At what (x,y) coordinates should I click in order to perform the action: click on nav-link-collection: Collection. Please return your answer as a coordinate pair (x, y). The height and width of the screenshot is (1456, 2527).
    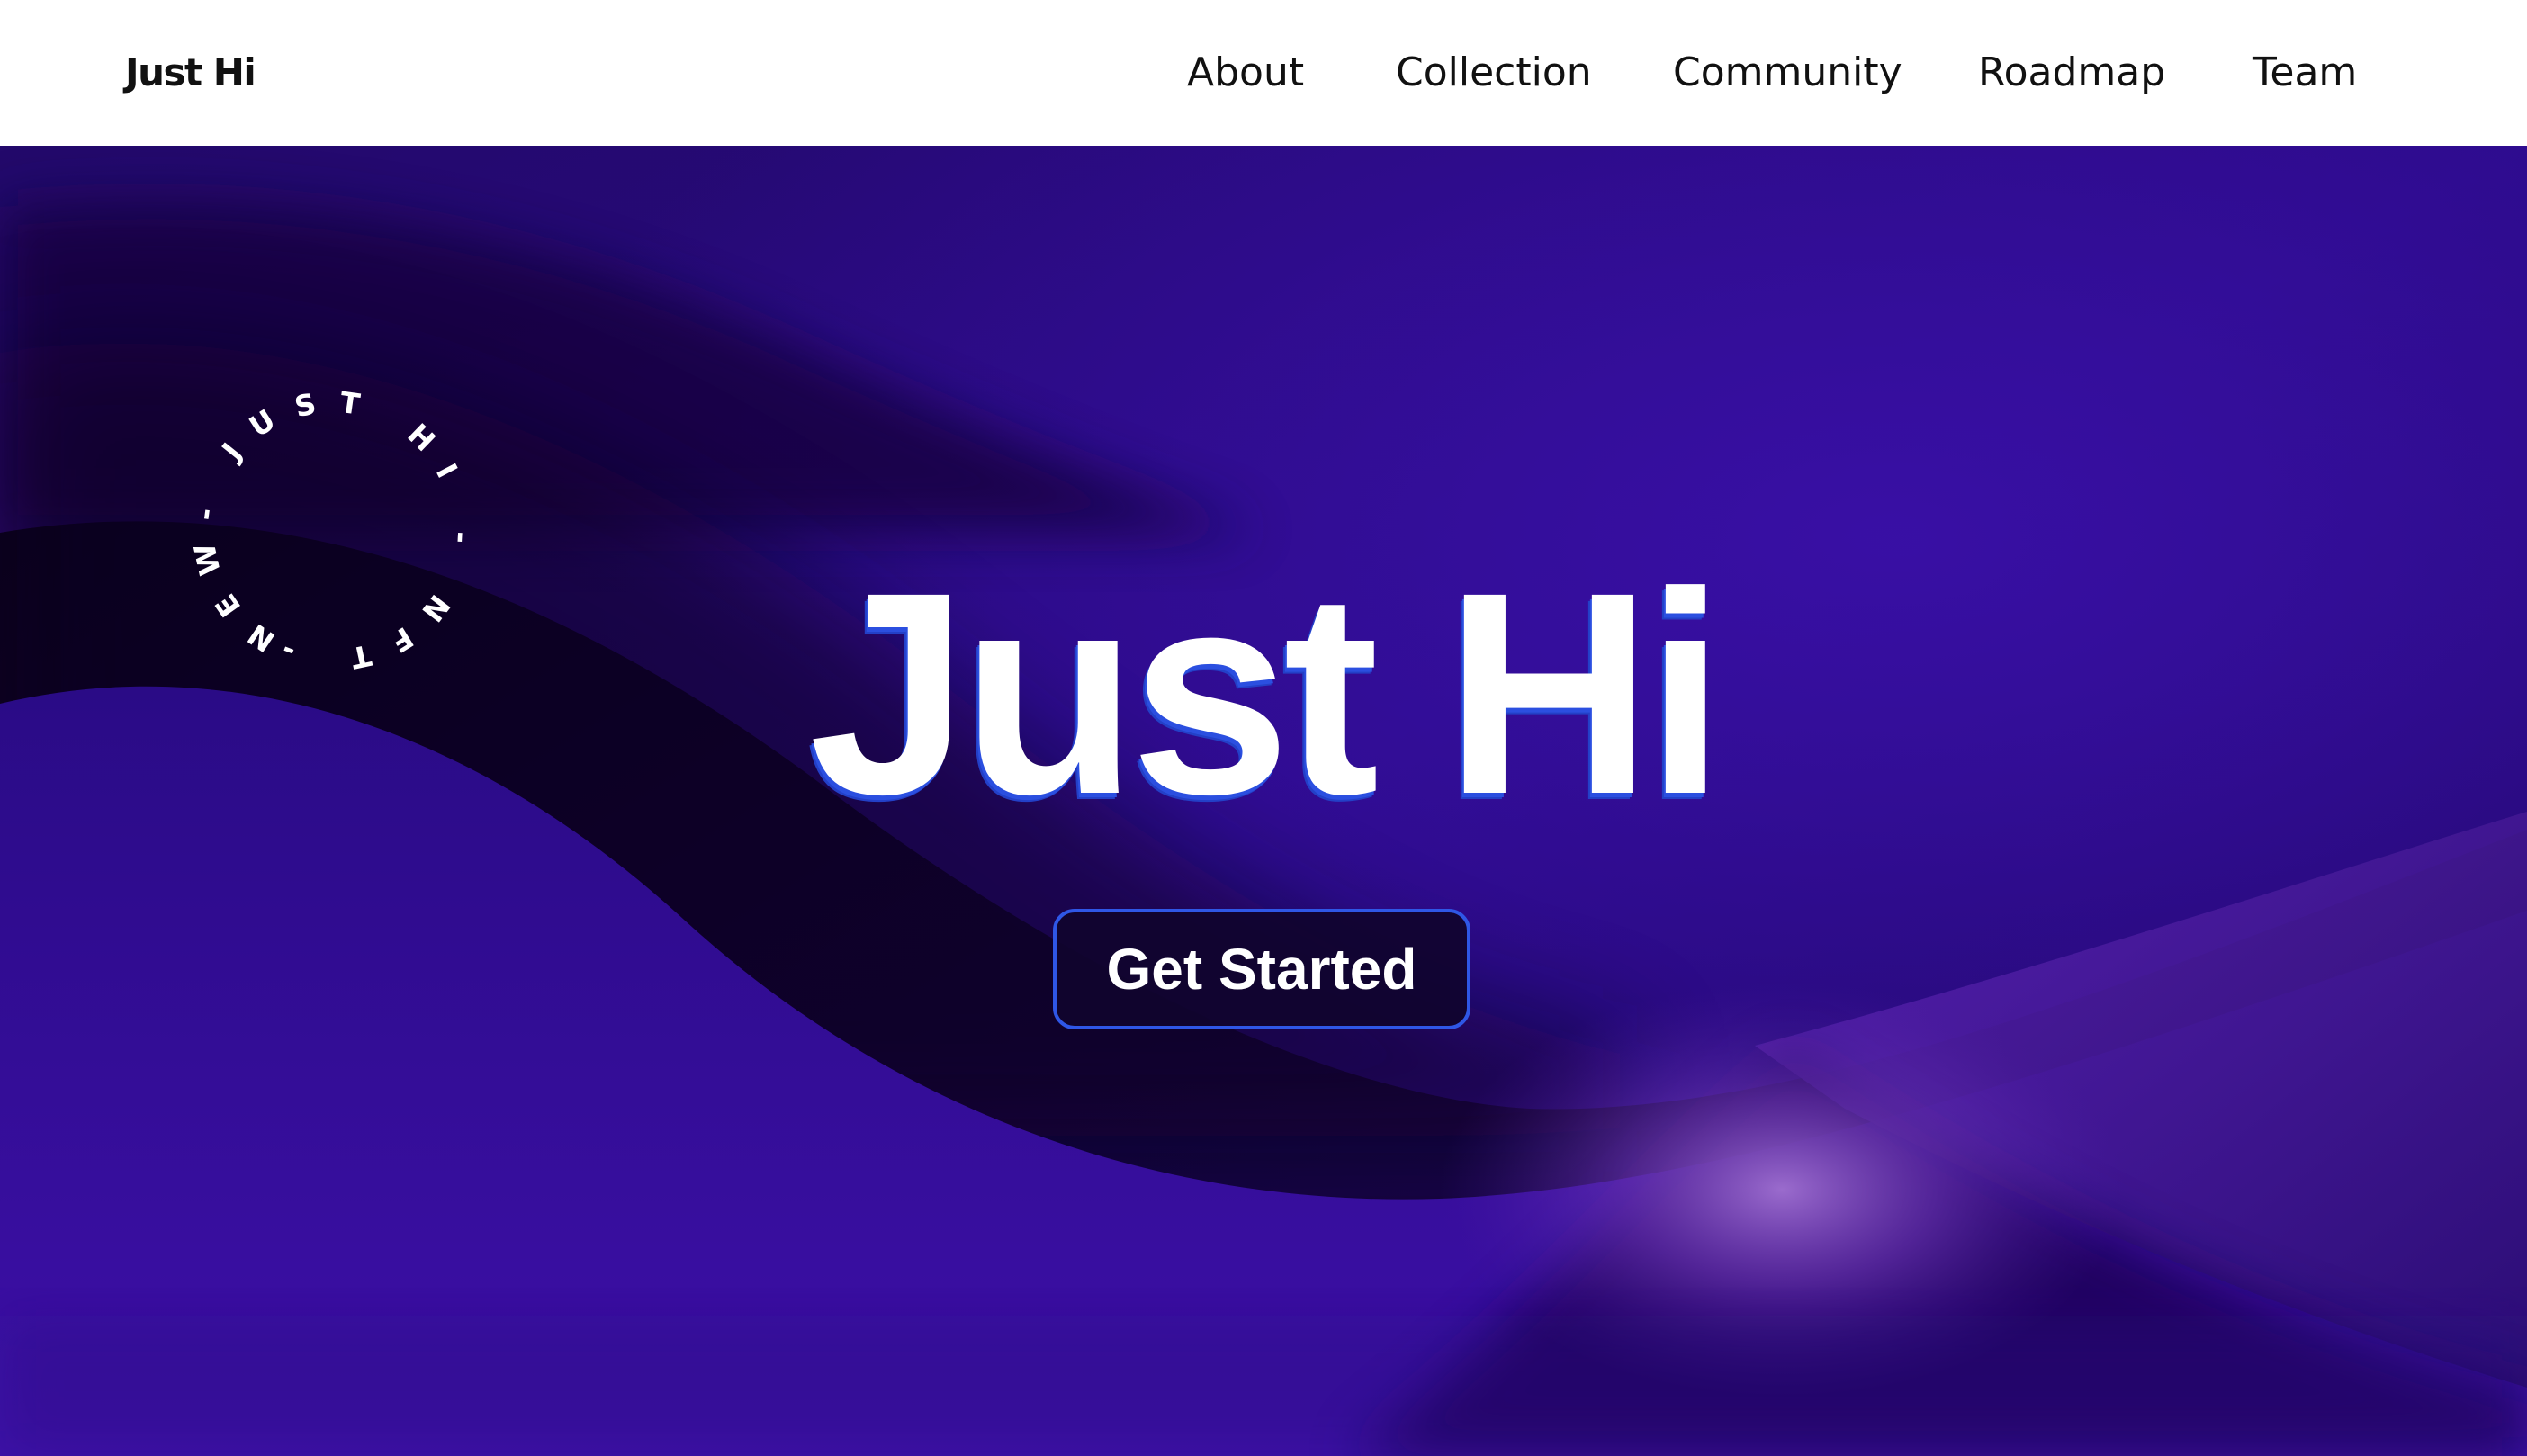
    Looking at the image, I should click on (1494, 73).